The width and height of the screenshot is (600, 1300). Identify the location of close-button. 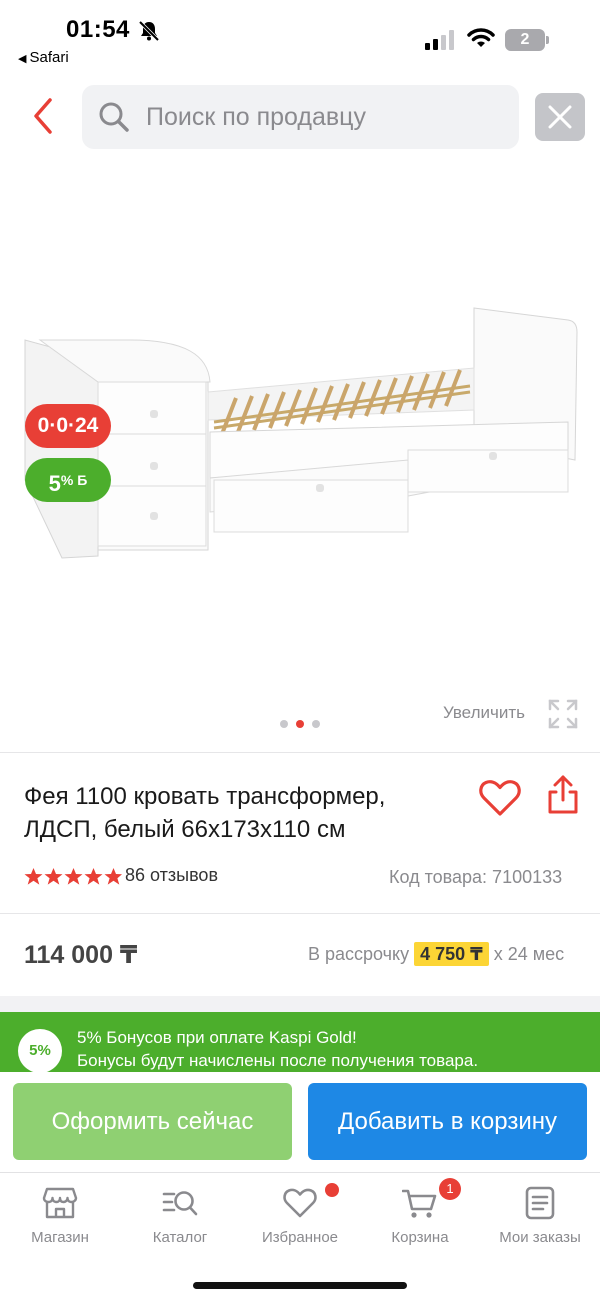
(560, 117).